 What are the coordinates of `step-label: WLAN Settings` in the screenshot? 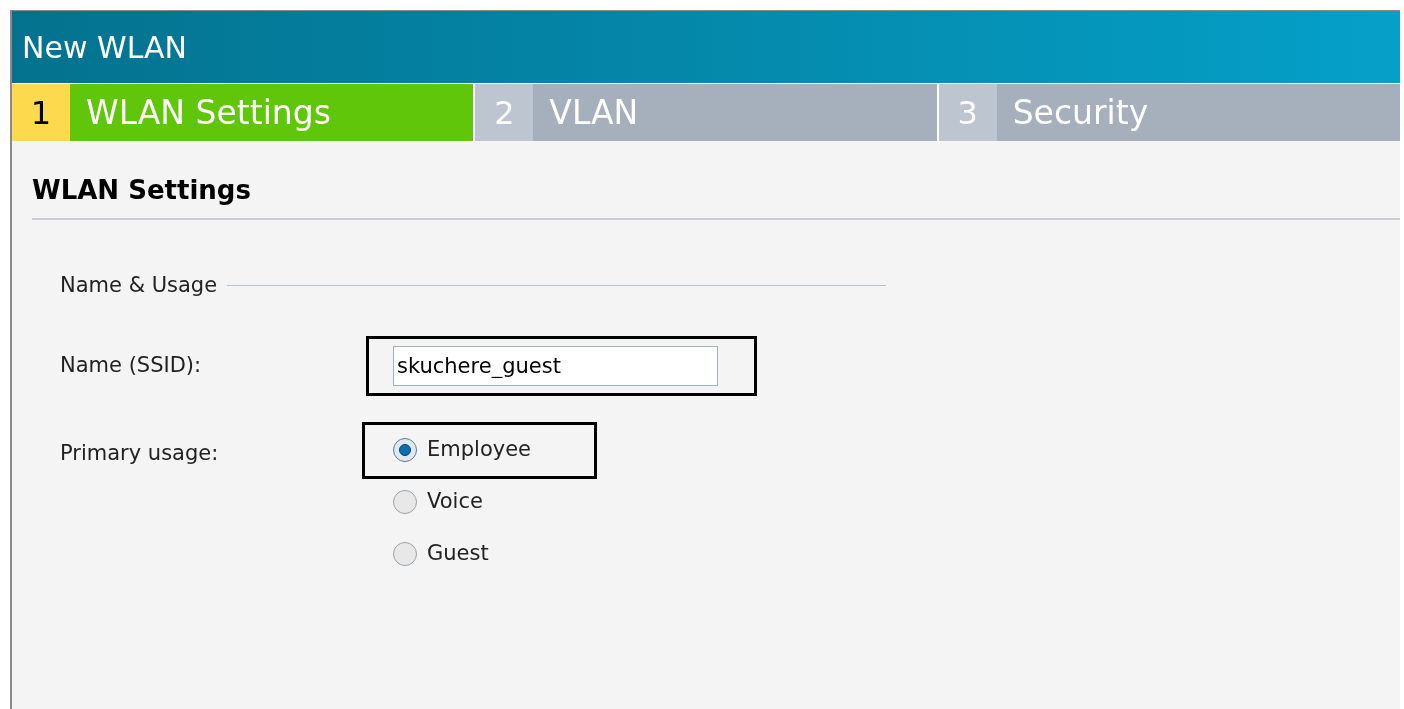 It's located at (208, 112).